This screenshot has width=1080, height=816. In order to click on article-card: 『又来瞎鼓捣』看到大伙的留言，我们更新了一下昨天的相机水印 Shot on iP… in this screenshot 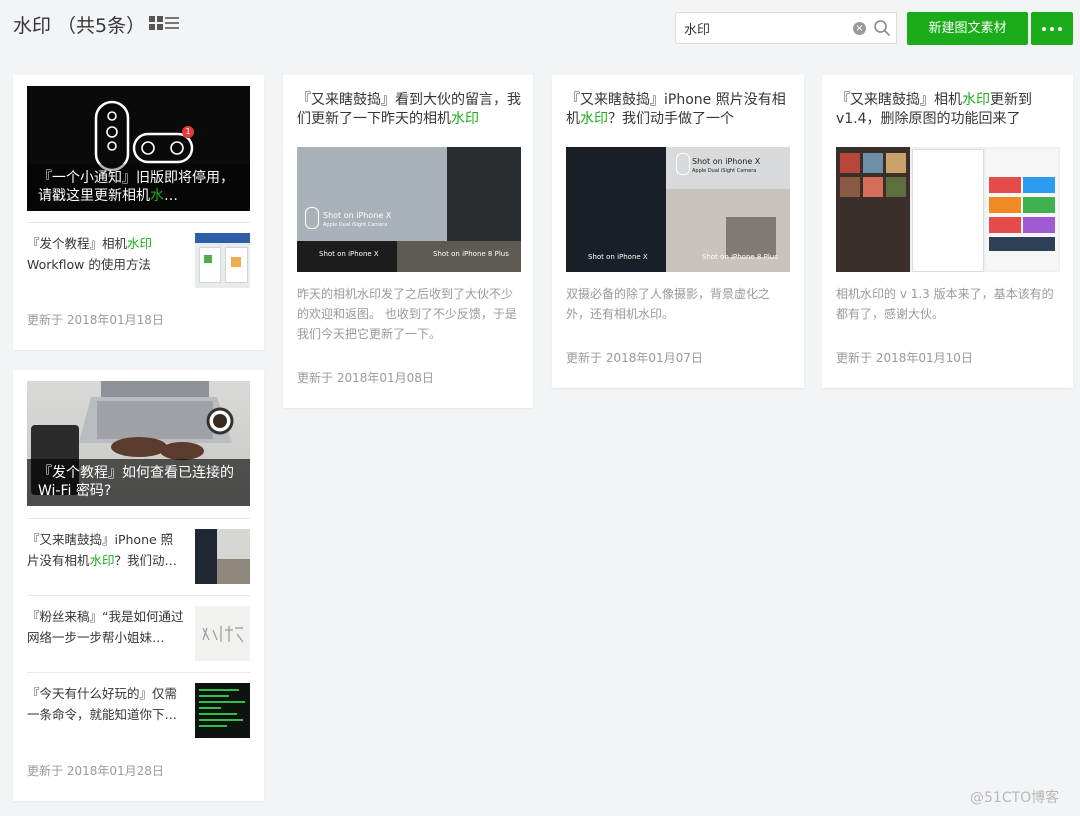, I will do `click(408, 241)`.